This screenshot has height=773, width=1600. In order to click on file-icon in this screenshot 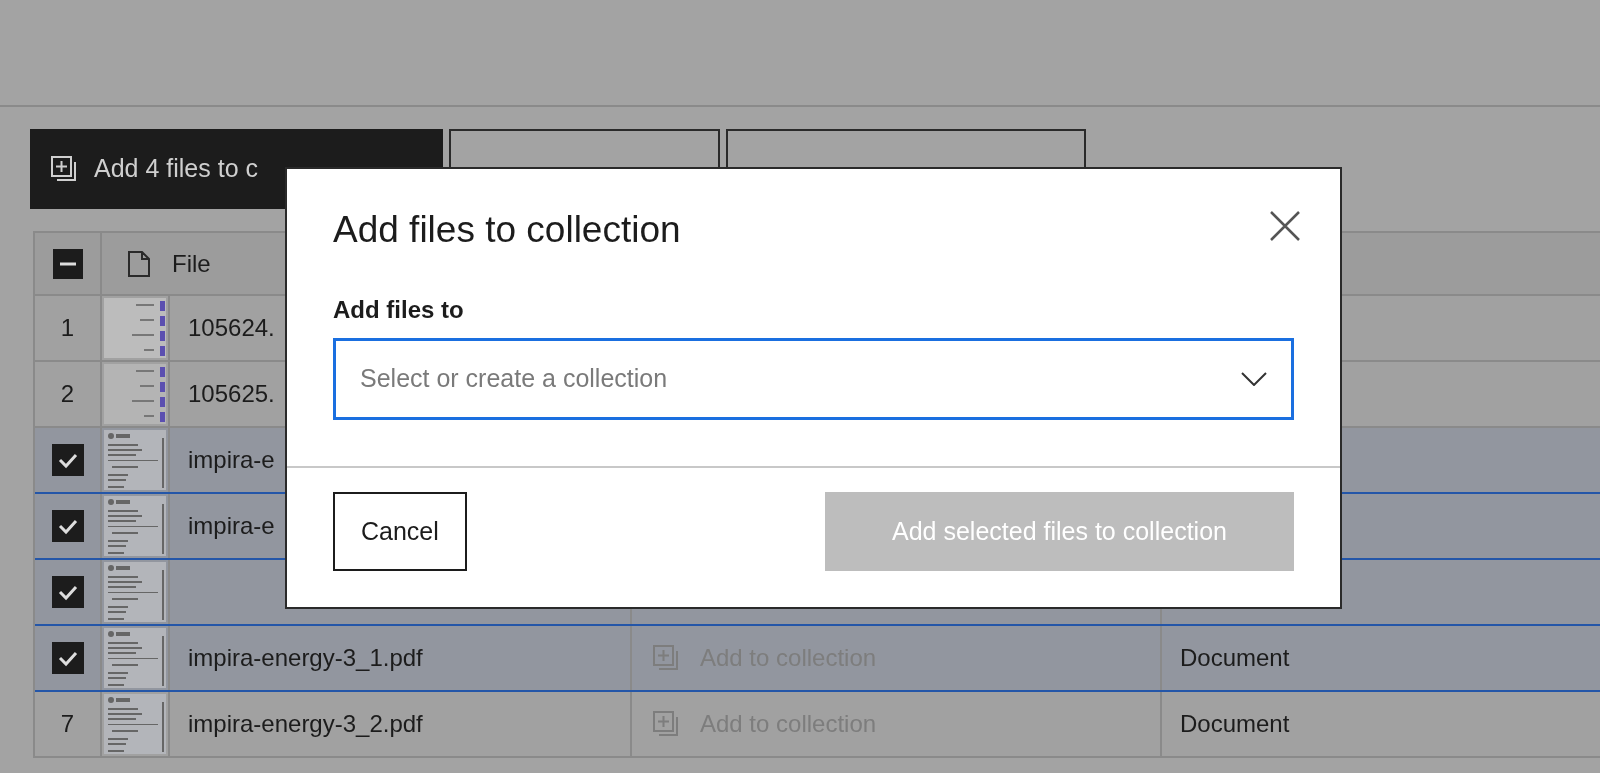, I will do `click(139, 263)`.